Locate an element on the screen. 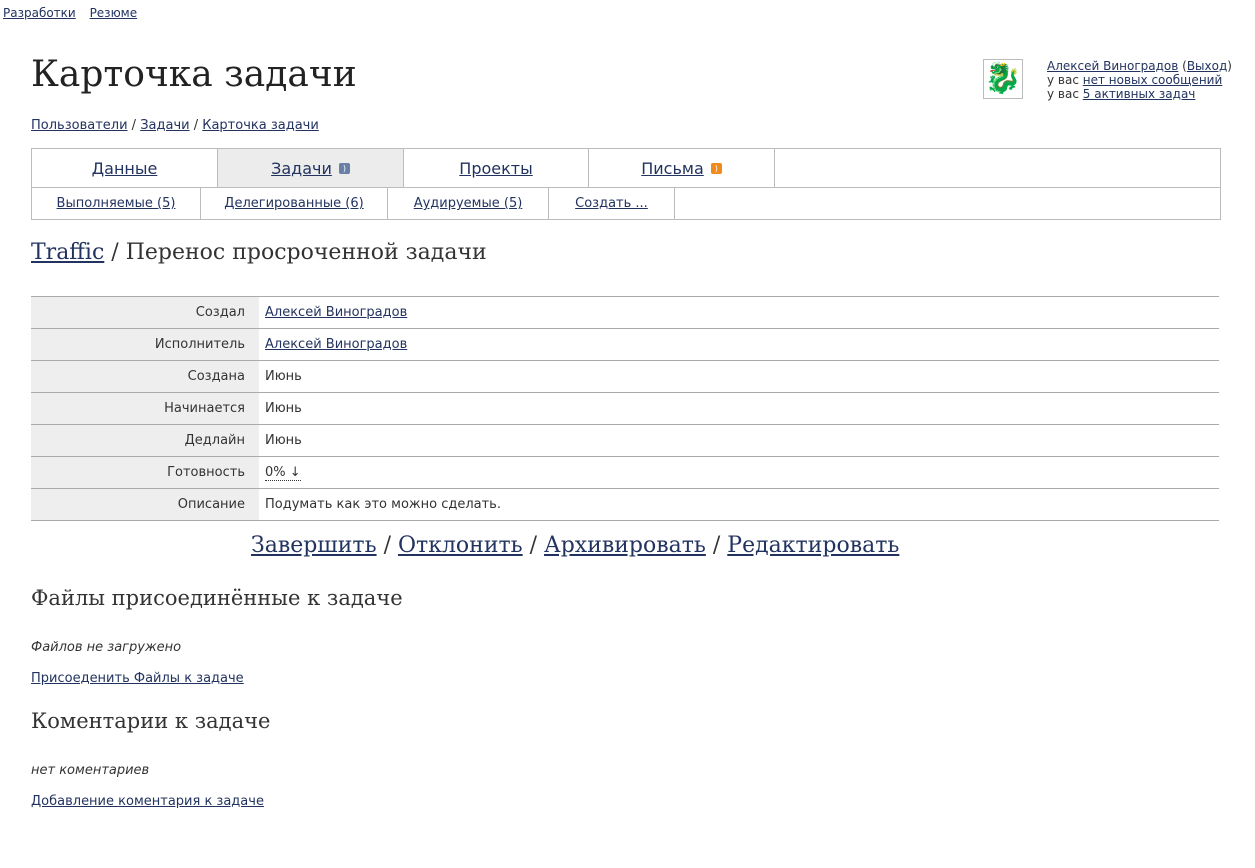 Image resolution: width=1255 pixels, height=868 pixels. table-row: Описание Подумать как это можно сделать. is located at coordinates (625, 504).